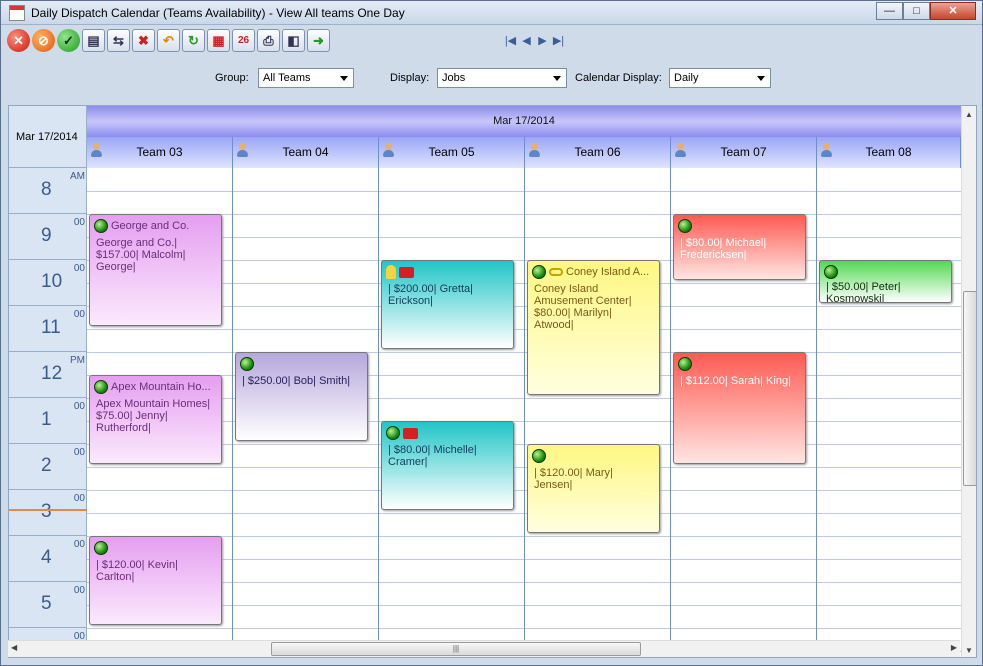  What do you see at coordinates (556, 272) in the screenshot?
I see `key-icon` at bounding box center [556, 272].